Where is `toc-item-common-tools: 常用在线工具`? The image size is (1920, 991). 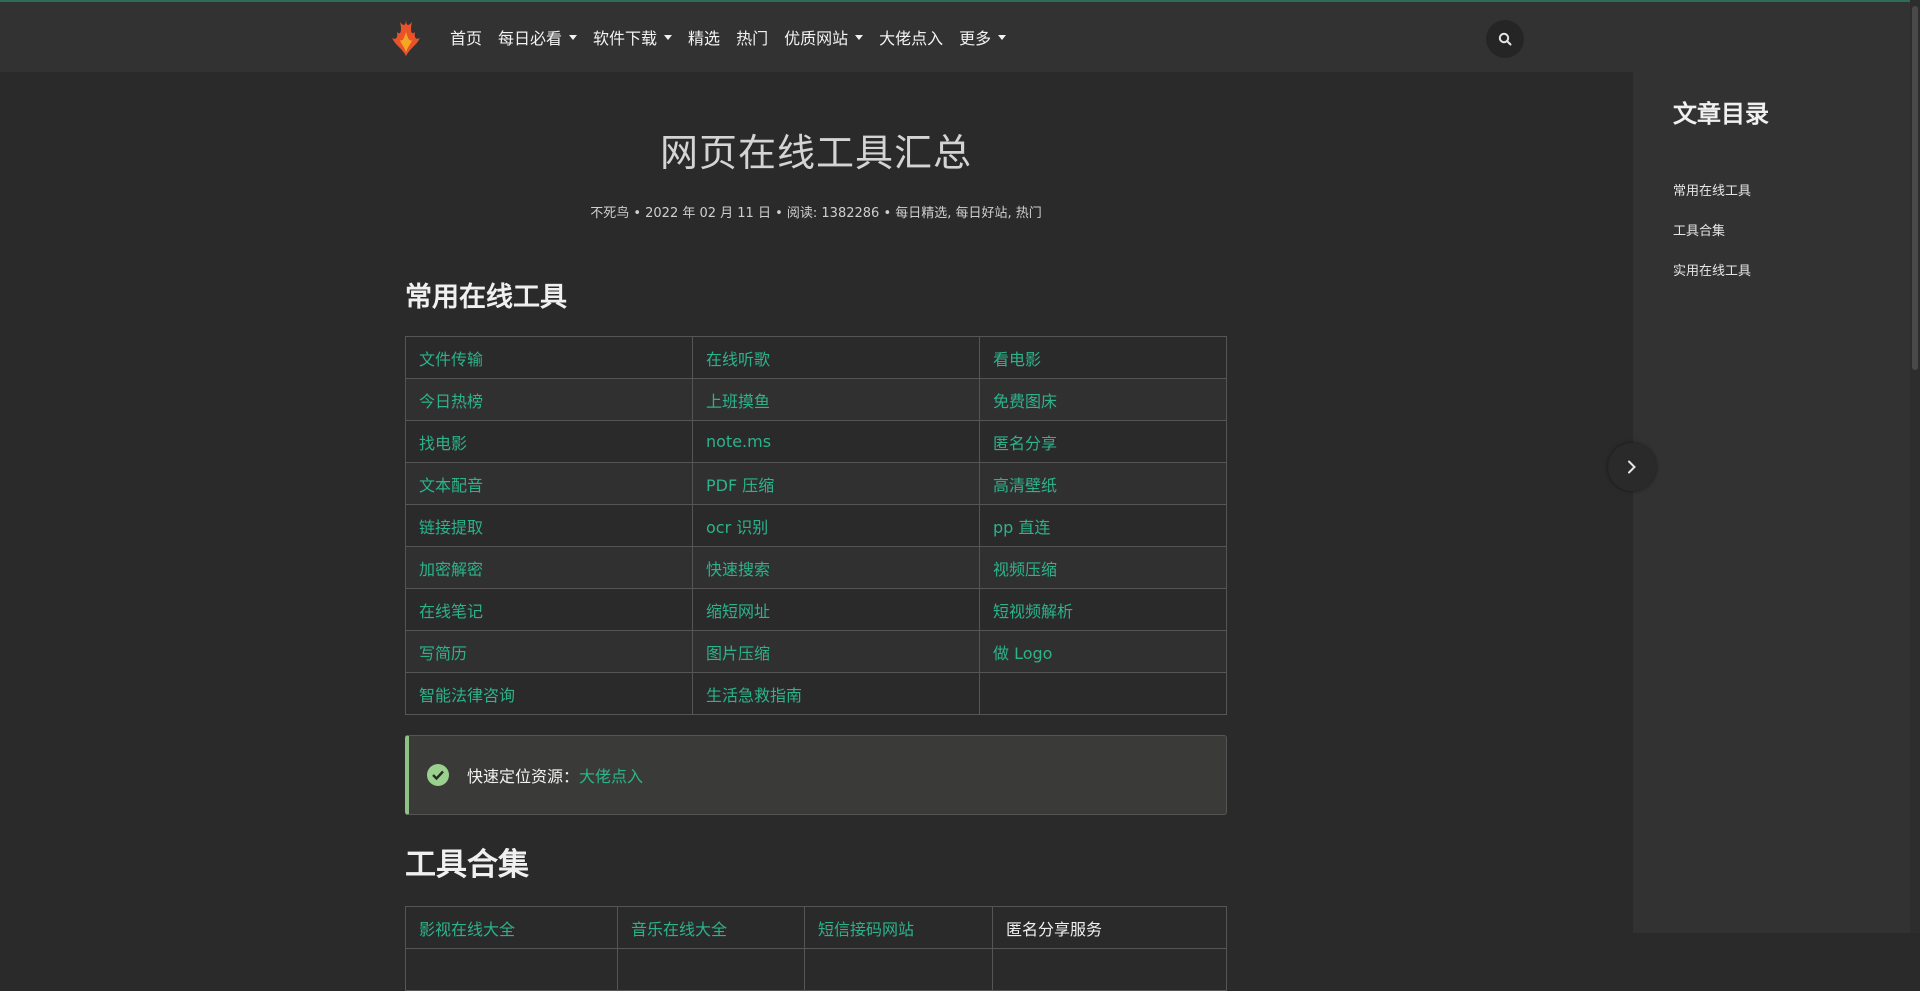 toc-item-common-tools: 常用在线工具 is located at coordinates (1712, 189).